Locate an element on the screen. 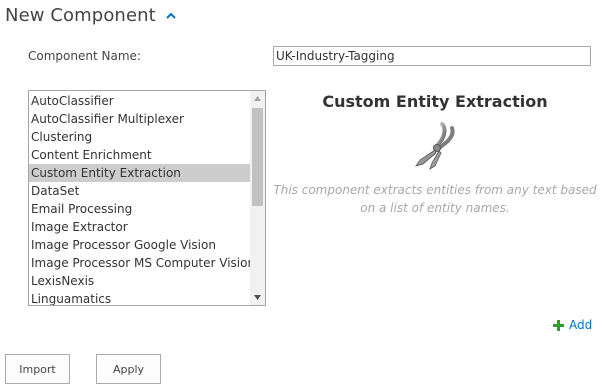 The image size is (602, 392). section-header: New Component is located at coordinates (91, 15).